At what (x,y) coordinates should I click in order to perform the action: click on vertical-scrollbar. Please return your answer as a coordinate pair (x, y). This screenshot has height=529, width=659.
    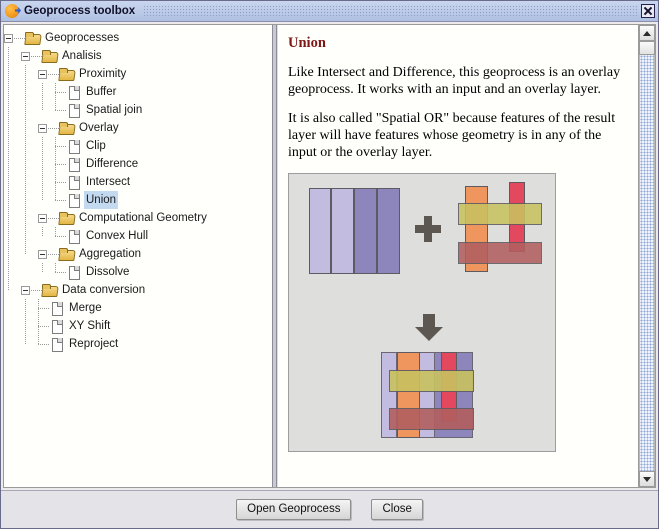
    Looking at the image, I should click on (647, 256).